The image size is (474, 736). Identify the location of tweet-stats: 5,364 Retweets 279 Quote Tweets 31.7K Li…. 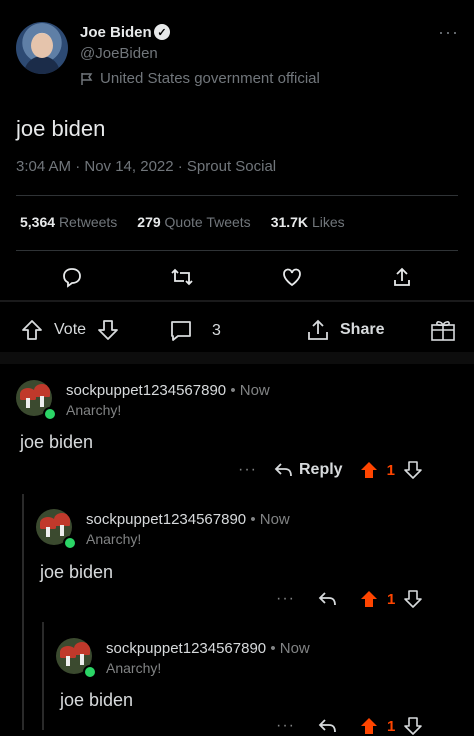
(182, 222).